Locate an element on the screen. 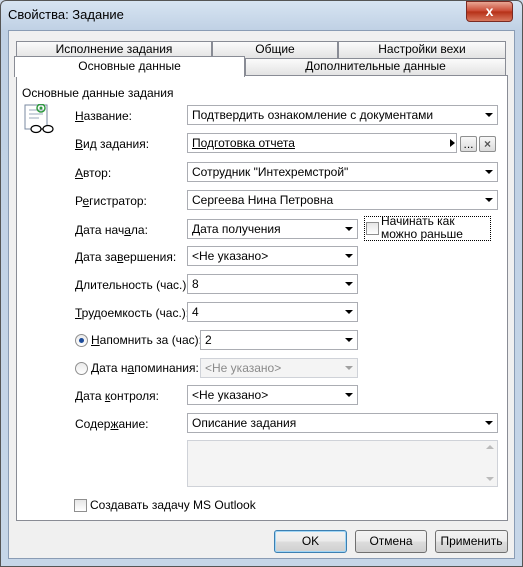 Image resolution: width=523 pixels, height=567 pixels. remind-in-combo: 2 is located at coordinates (279, 340).